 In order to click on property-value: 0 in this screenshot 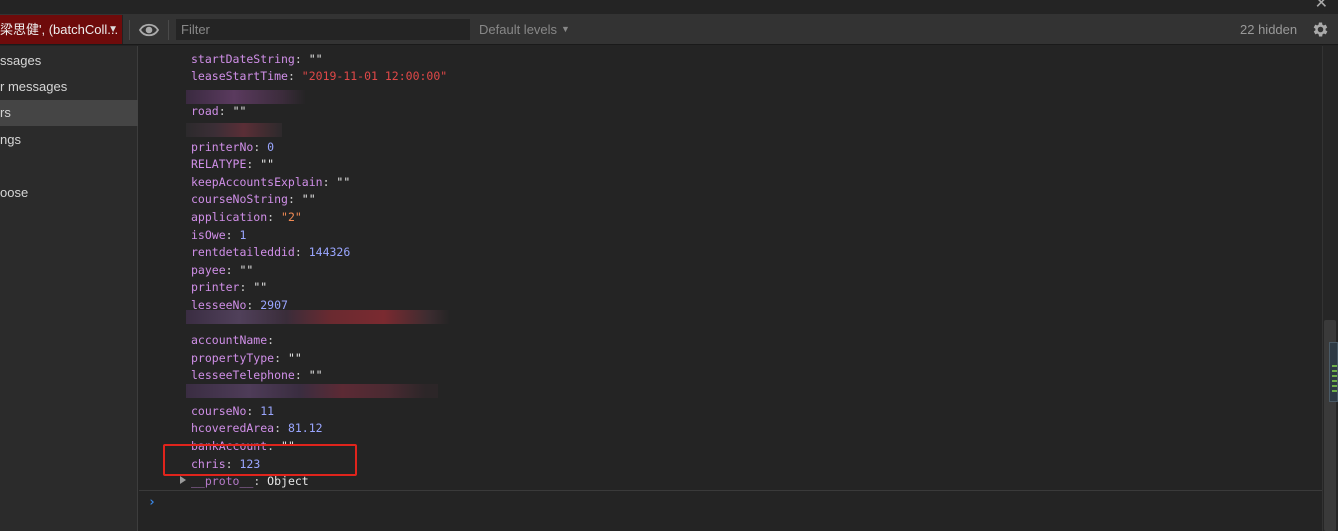, I will do `click(271, 147)`.